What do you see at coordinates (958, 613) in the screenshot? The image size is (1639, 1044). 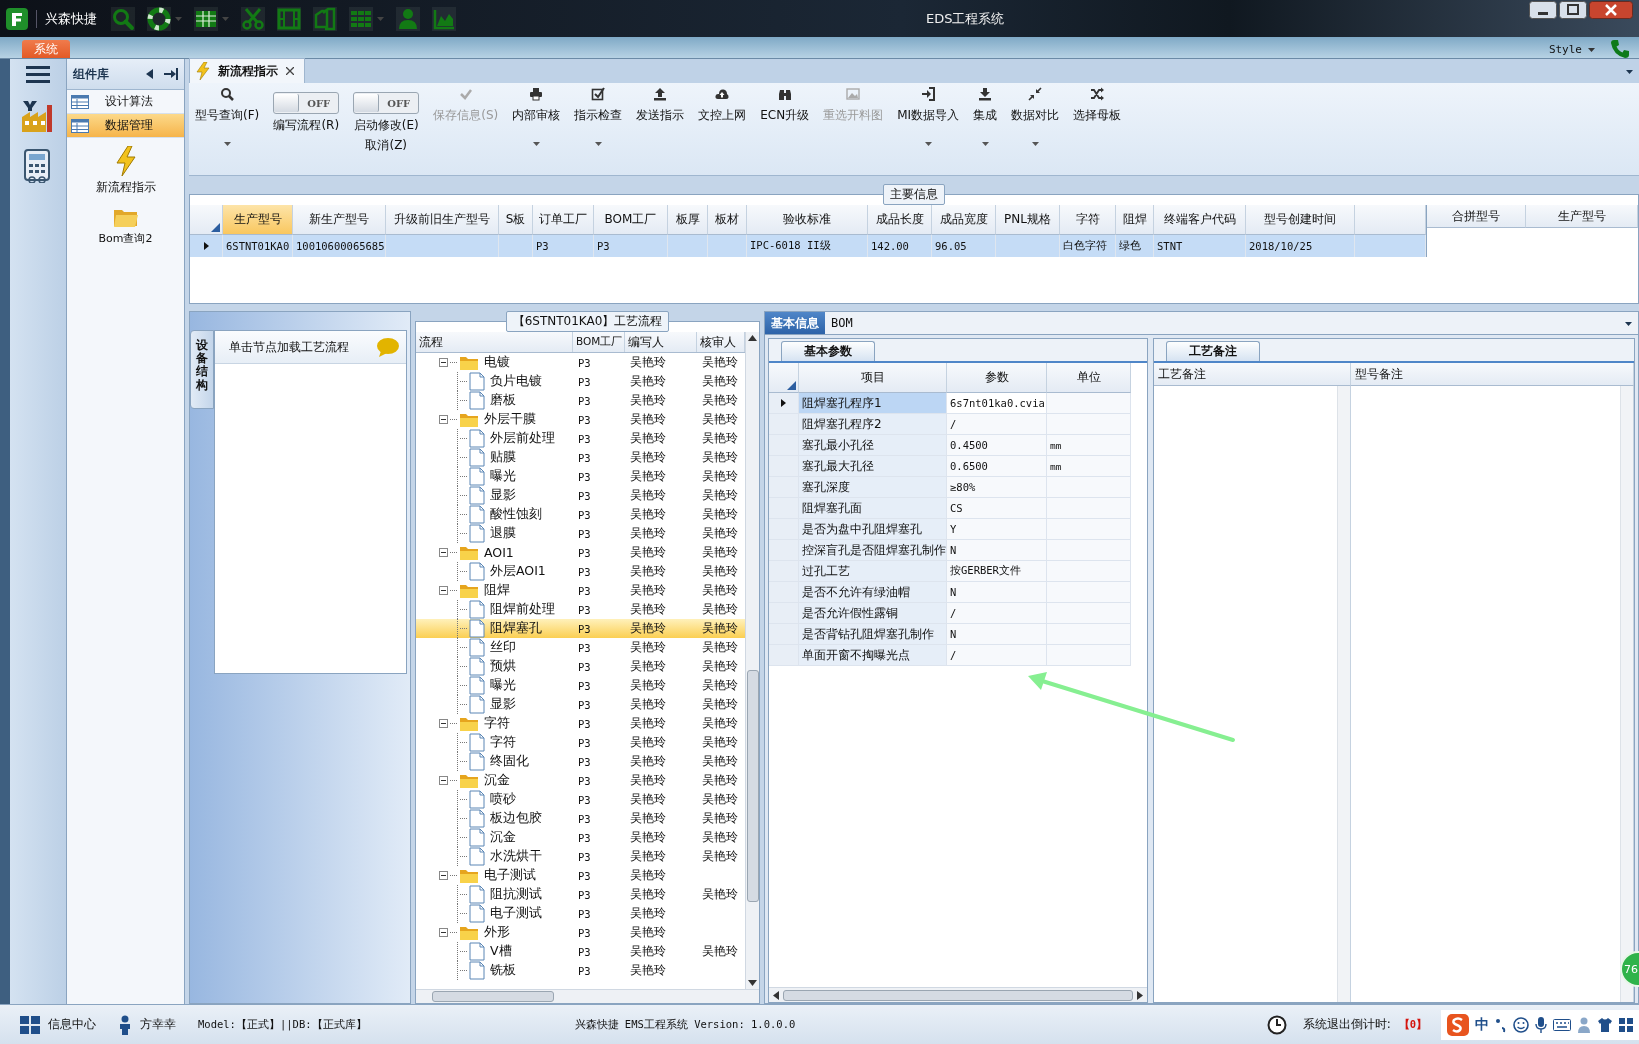 I see `table-row: 是否允许假性露铜 /` at bounding box center [958, 613].